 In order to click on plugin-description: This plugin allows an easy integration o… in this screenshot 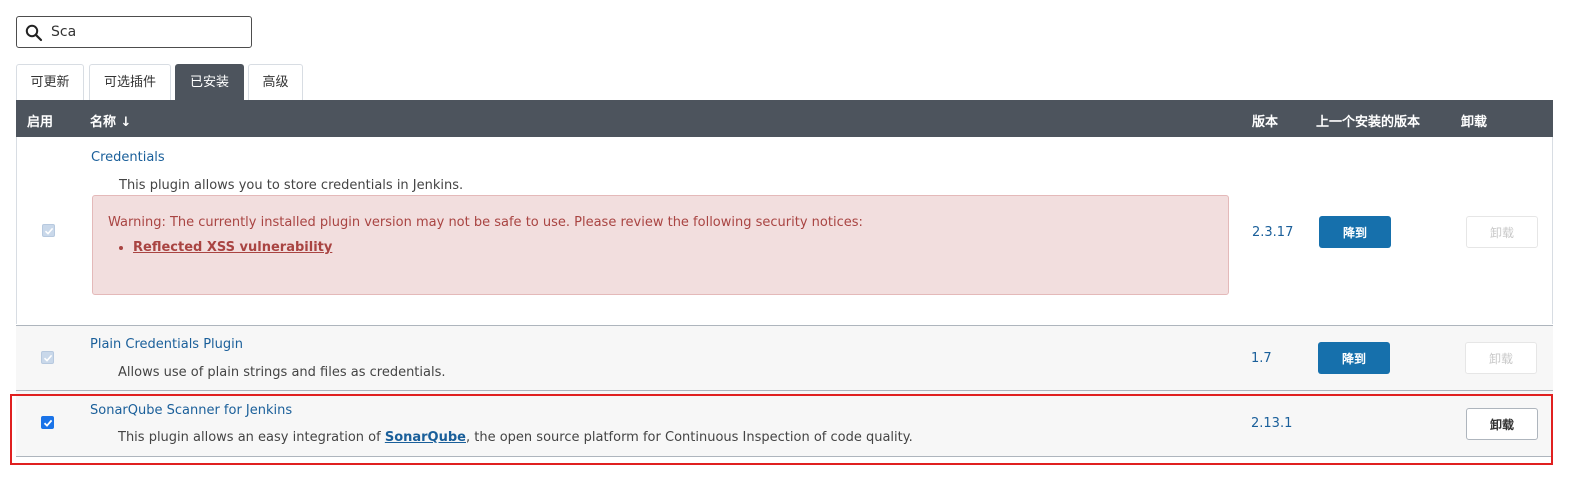, I will do `click(515, 437)`.